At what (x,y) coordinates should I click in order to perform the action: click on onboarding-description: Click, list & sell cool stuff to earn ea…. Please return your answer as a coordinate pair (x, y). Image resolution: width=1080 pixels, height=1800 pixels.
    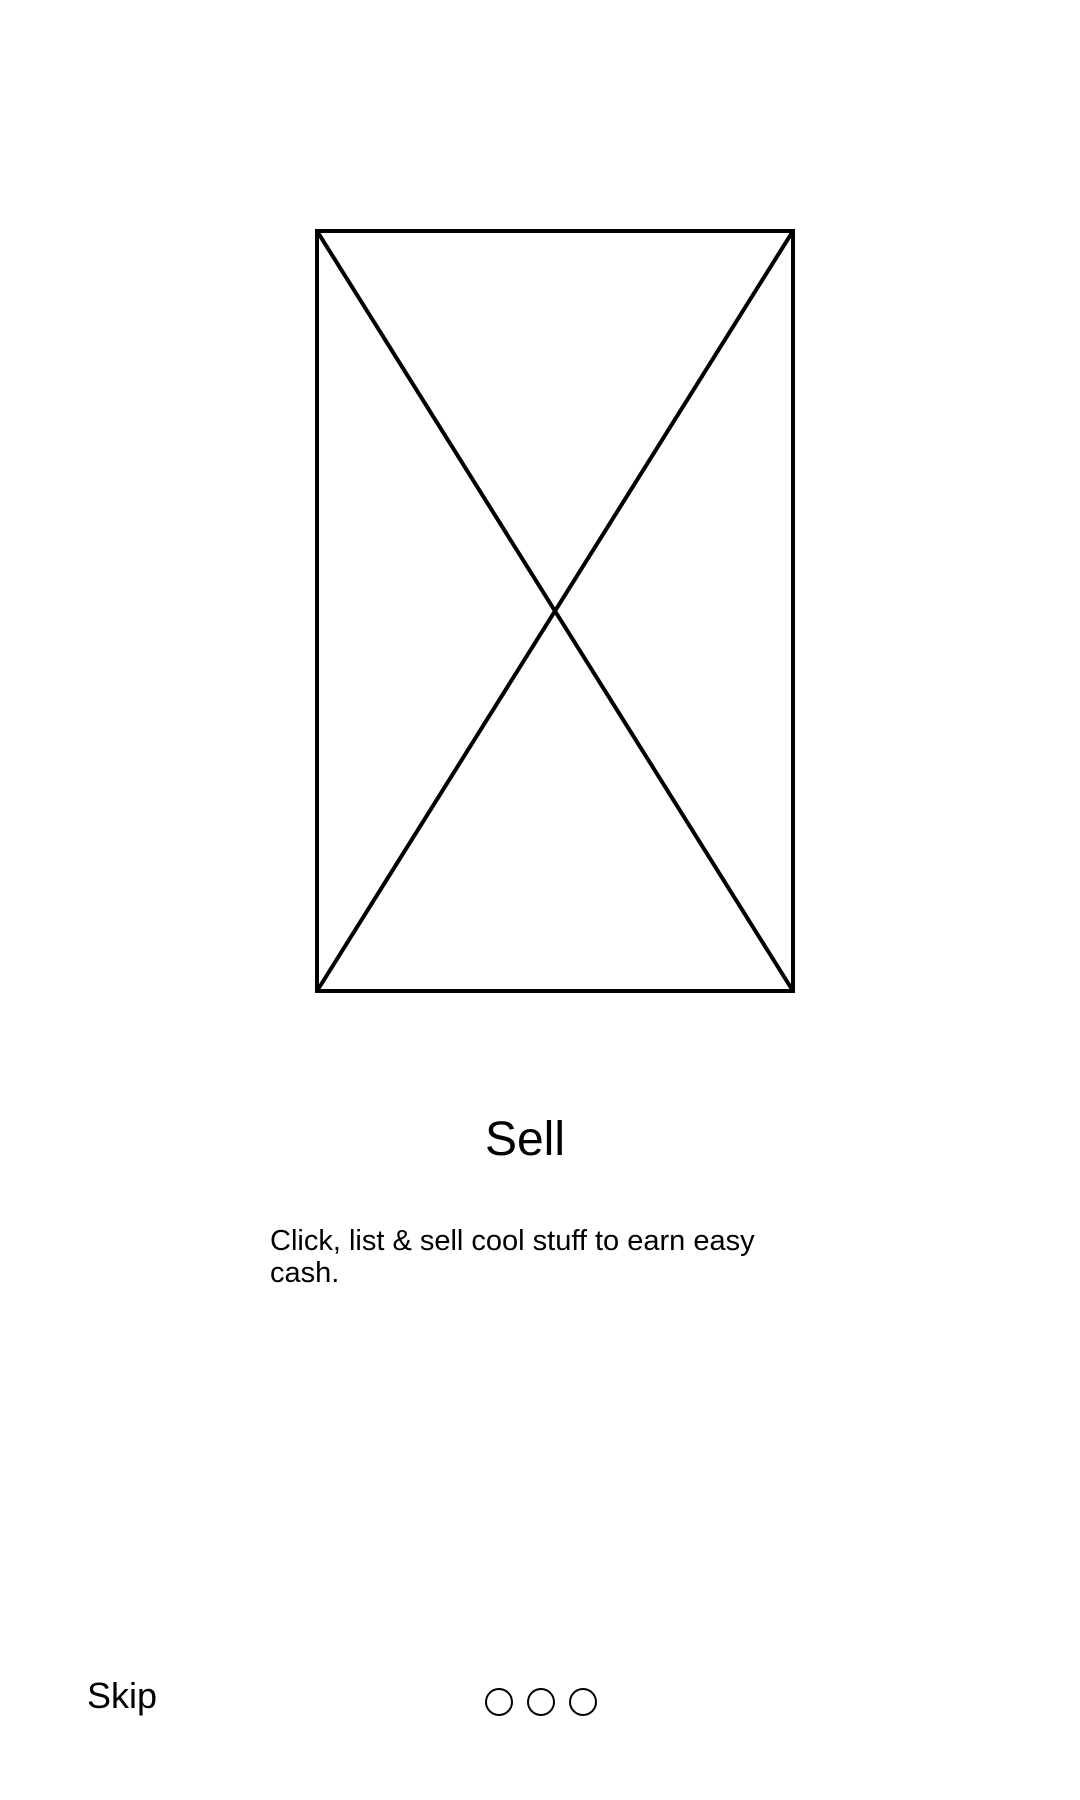
    Looking at the image, I should click on (512, 1257).